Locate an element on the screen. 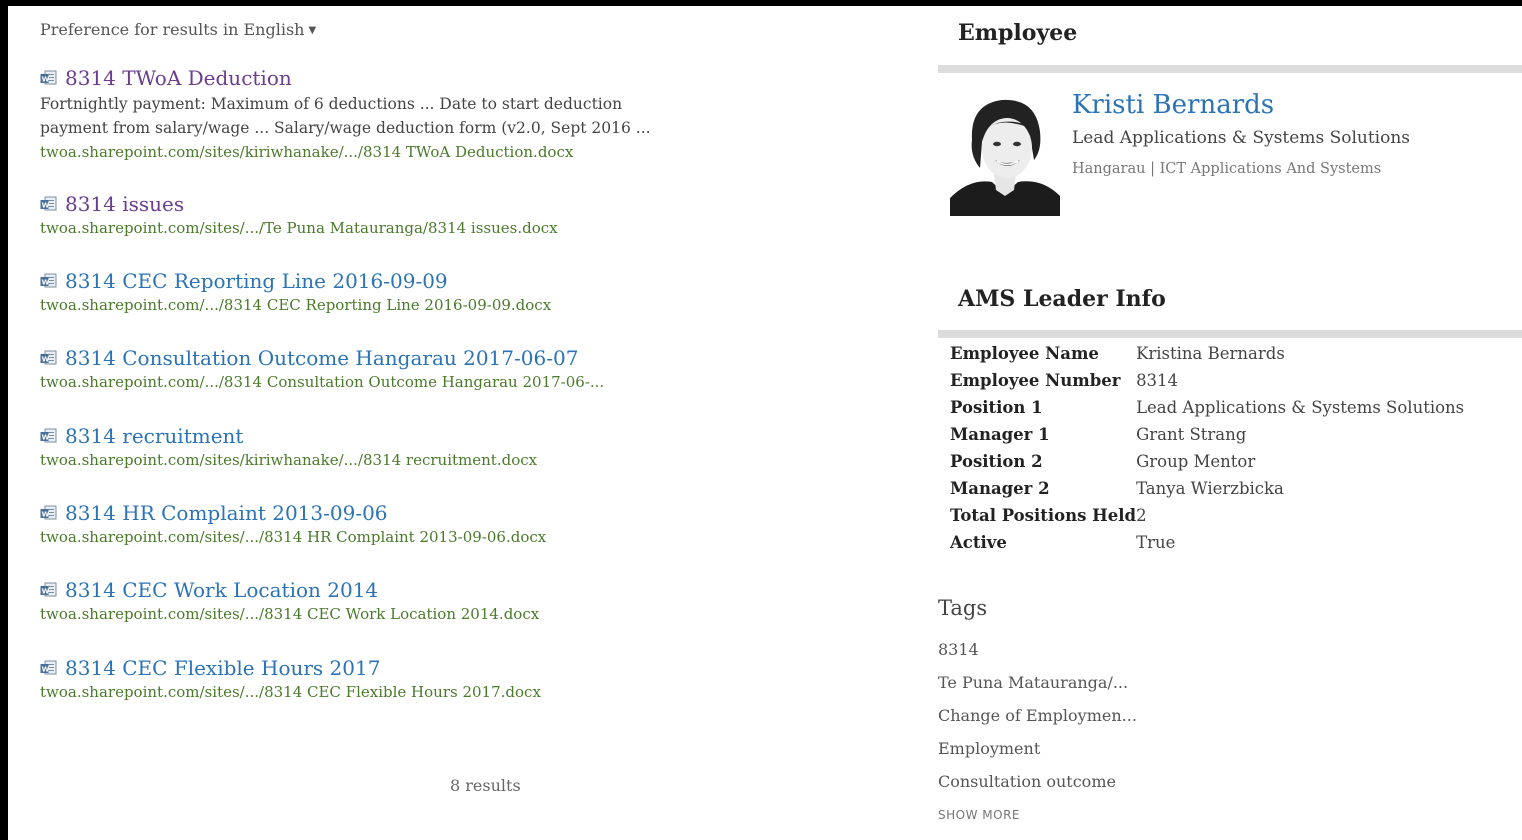 The width and height of the screenshot is (1522, 840). info-row: Manager 2 Tanya Wierzbicka is located at coordinates (1207, 488).